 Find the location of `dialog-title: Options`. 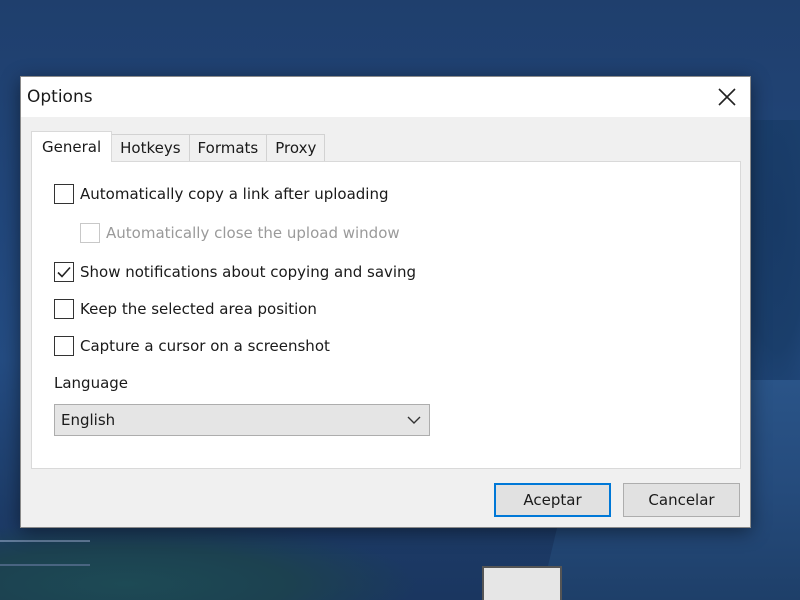

dialog-title: Options is located at coordinates (60, 97).